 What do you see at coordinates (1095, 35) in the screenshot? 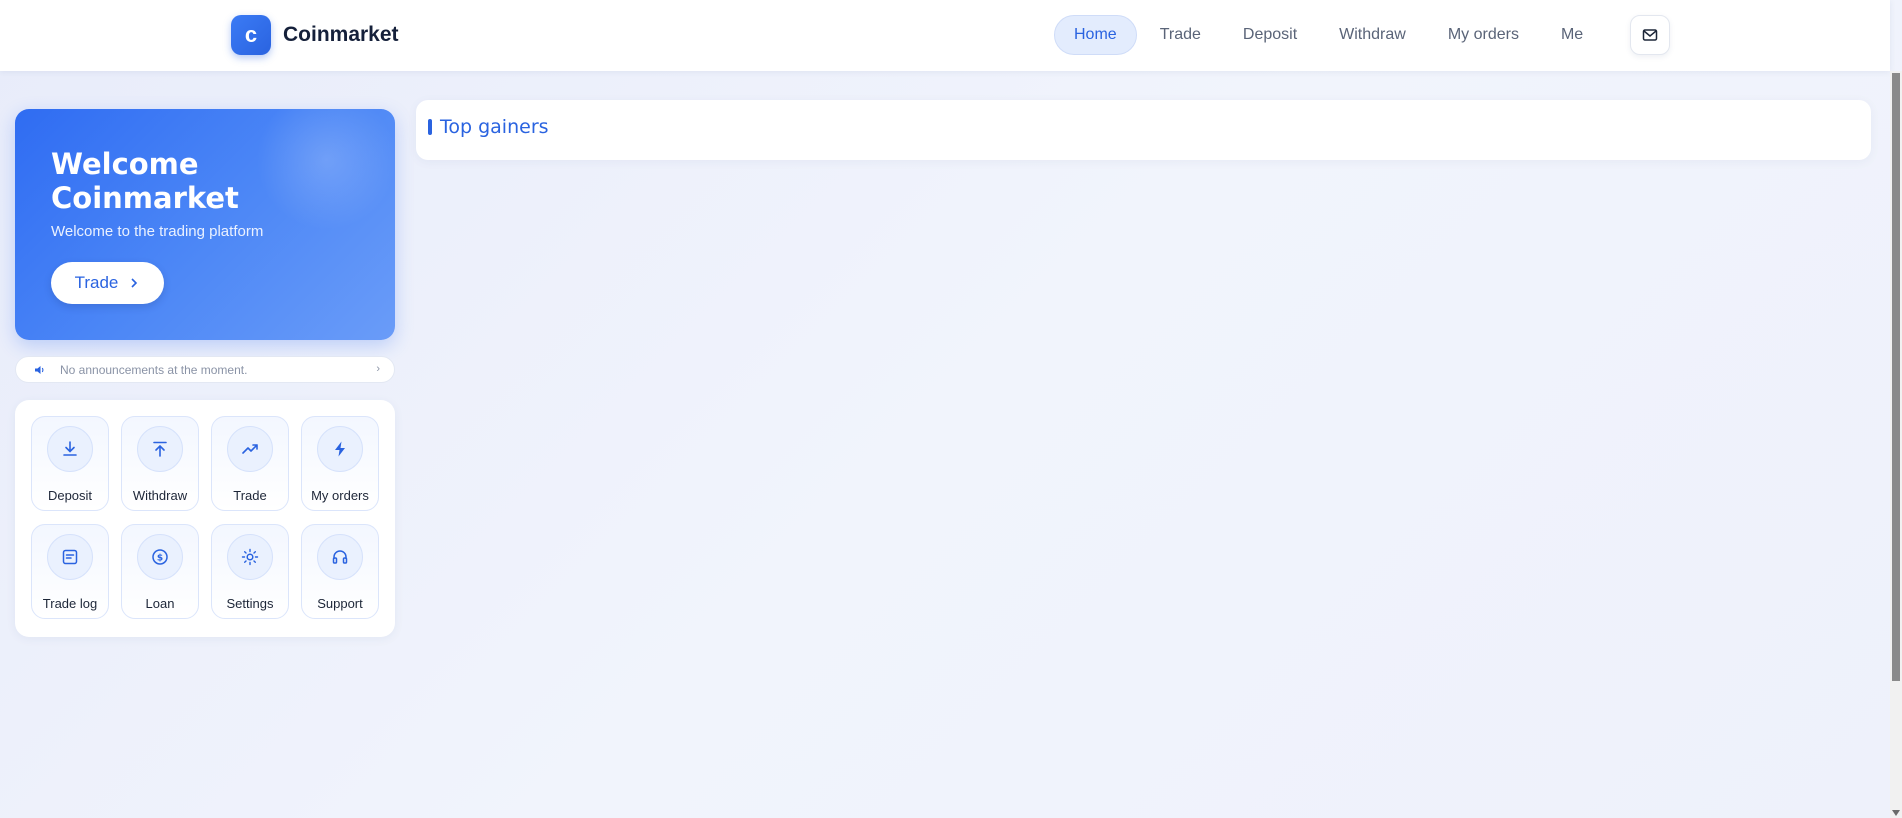
I see `nav-home: Home` at bounding box center [1095, 35].